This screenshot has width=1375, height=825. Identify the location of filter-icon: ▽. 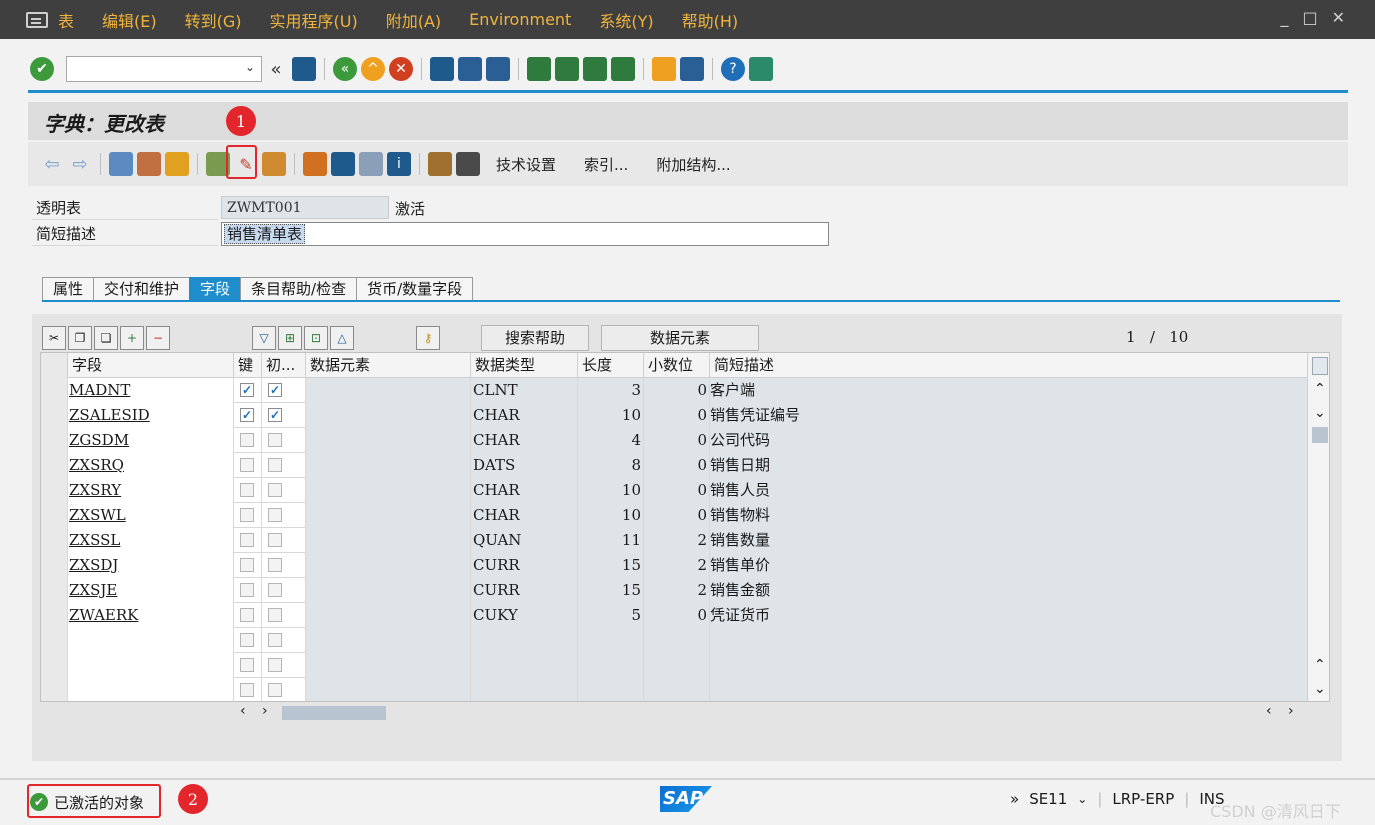
(264, 338).